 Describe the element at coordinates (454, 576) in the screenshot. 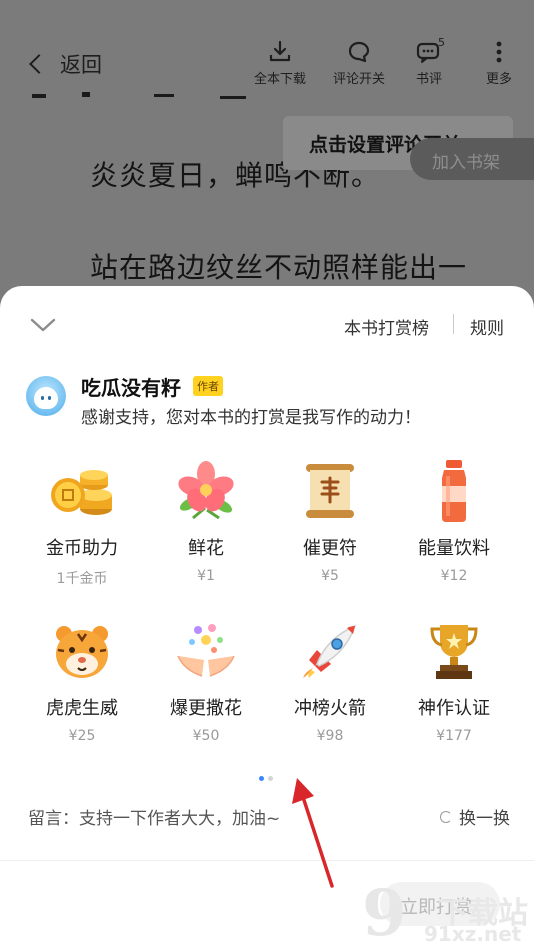

I see `gift-price: ¥12` at that location.